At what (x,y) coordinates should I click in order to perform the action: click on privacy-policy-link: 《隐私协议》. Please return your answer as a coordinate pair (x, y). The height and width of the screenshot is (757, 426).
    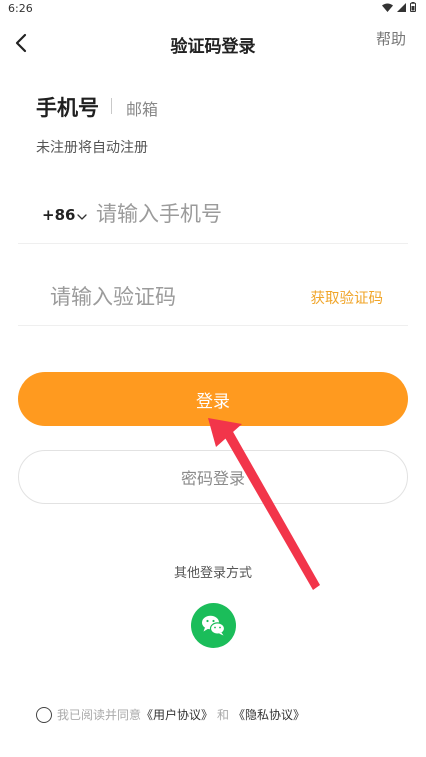
    Looking at the image, I should click on (269, 714).